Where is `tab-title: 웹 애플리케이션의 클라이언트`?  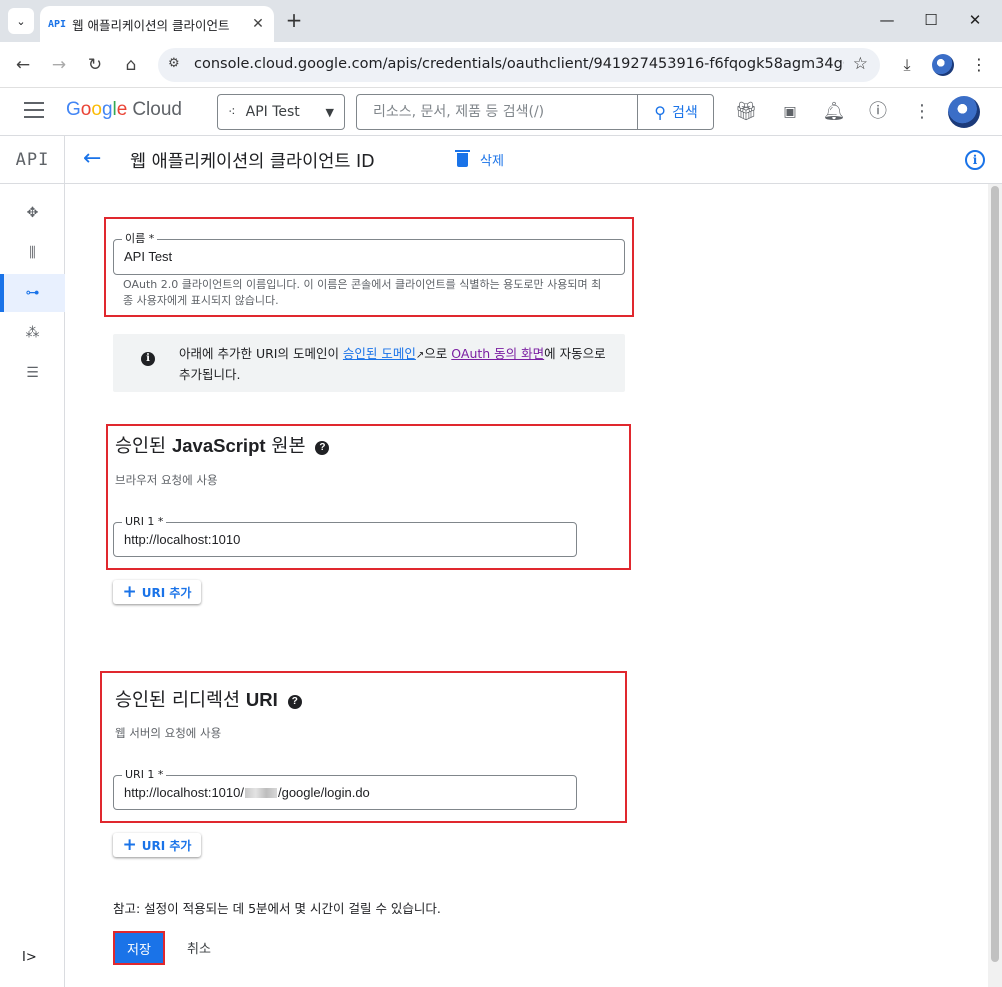
tab-title: 웹 애플리케이션의 클라이언트 is located at coordinates (151, 25).